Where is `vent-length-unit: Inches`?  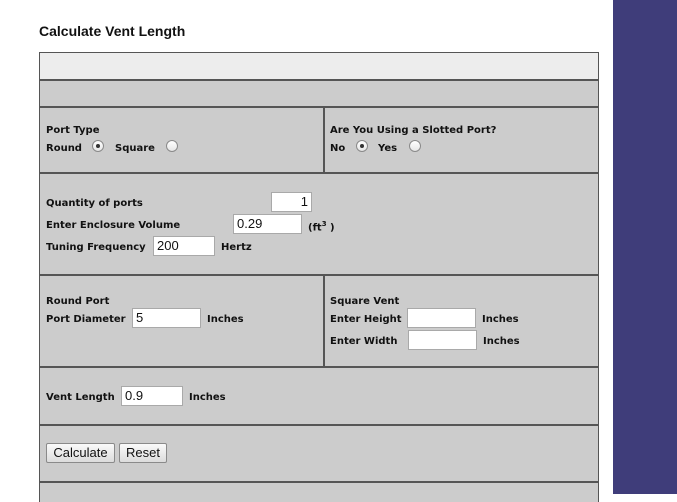 vent-length-unit: Inches is located at coordinates (207, 397).